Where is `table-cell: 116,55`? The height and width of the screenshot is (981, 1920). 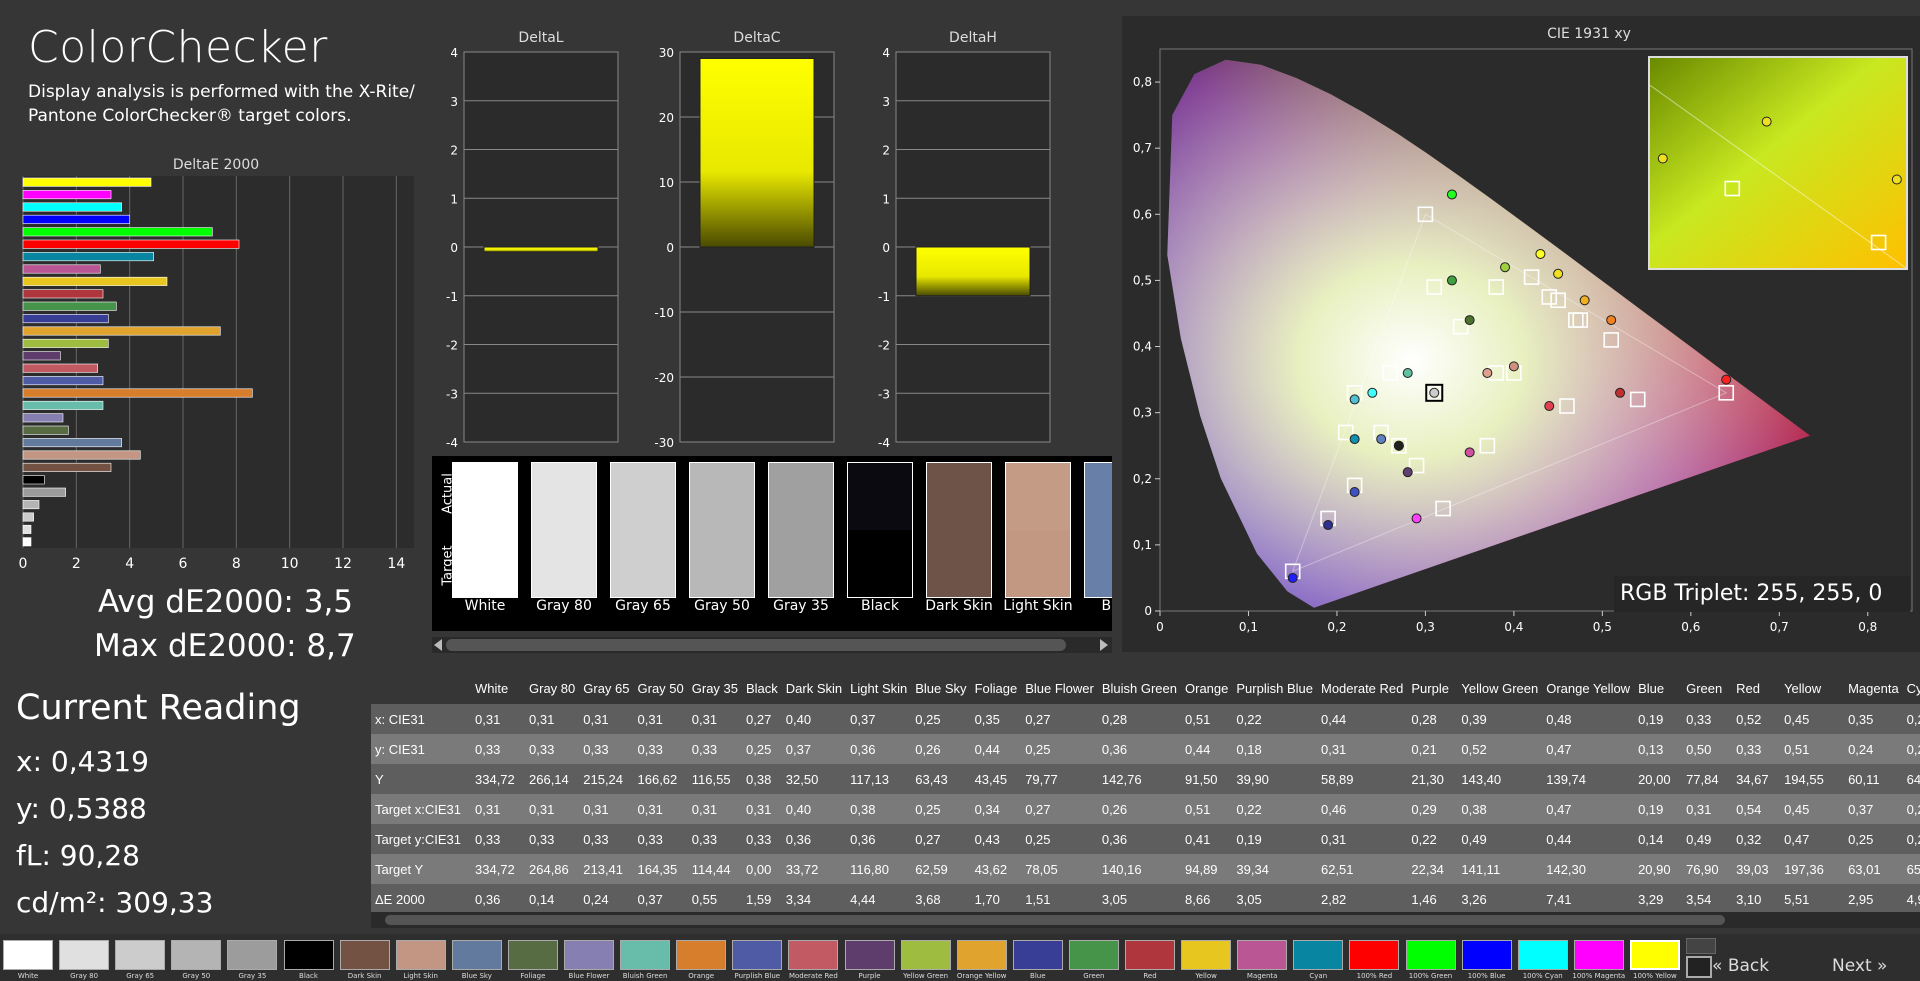 table-cell: 116,55 is located at coordinates (714, 779).